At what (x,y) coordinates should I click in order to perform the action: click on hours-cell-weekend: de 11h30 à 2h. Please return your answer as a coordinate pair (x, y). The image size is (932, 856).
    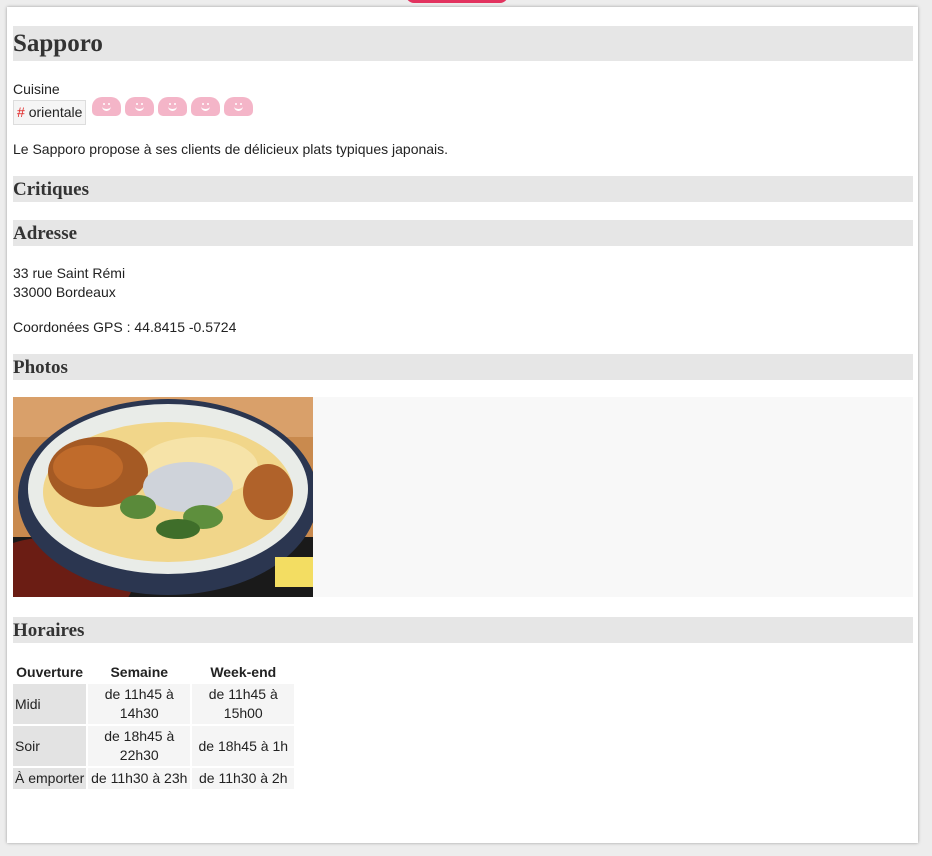
    Looking at the image, I should click on (243, 778).